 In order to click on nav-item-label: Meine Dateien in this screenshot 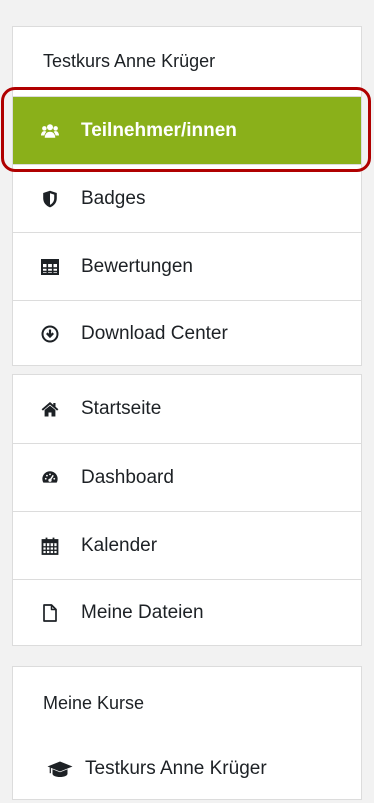, I will do `click(142, 612)`.